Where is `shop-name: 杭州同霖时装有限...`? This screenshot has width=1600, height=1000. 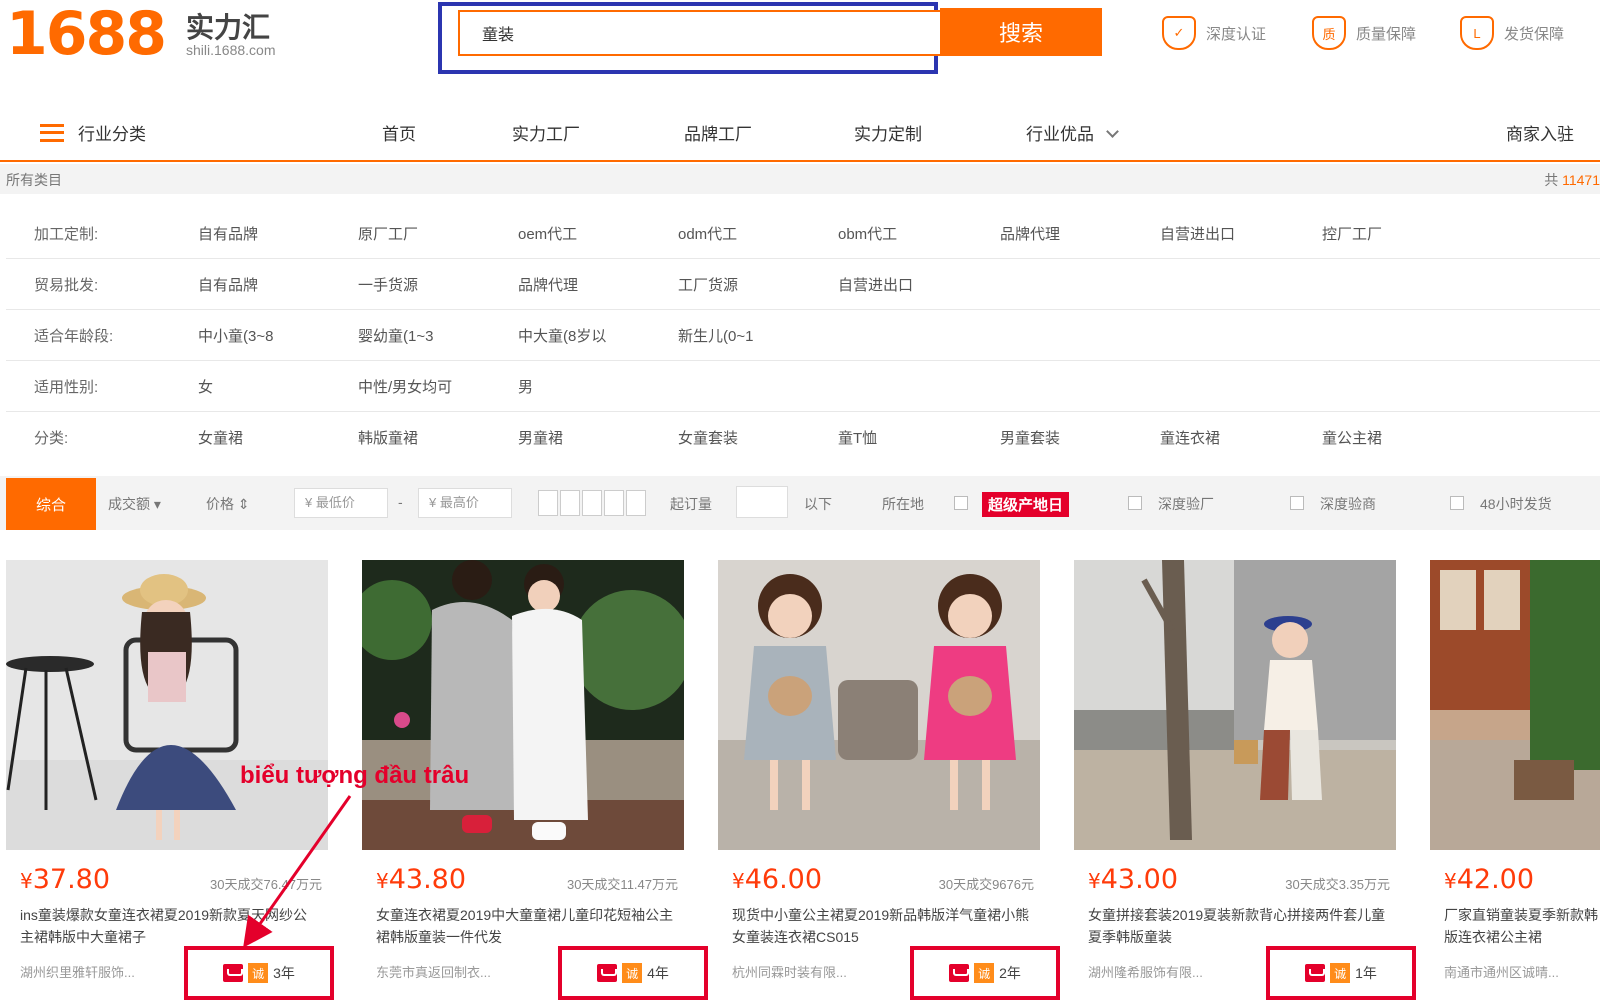
shop-name: 杭州同霖时装有限... is located at coordinates (789, 971).